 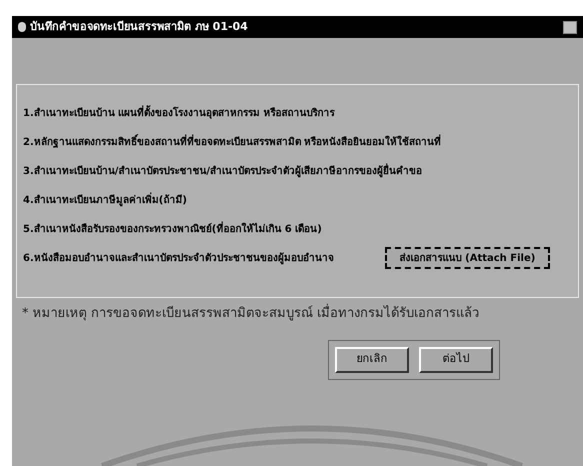 I want to click on attach-file-button: ส่งเอกสารแนบ (Attach File), so click(x=467, y=258).